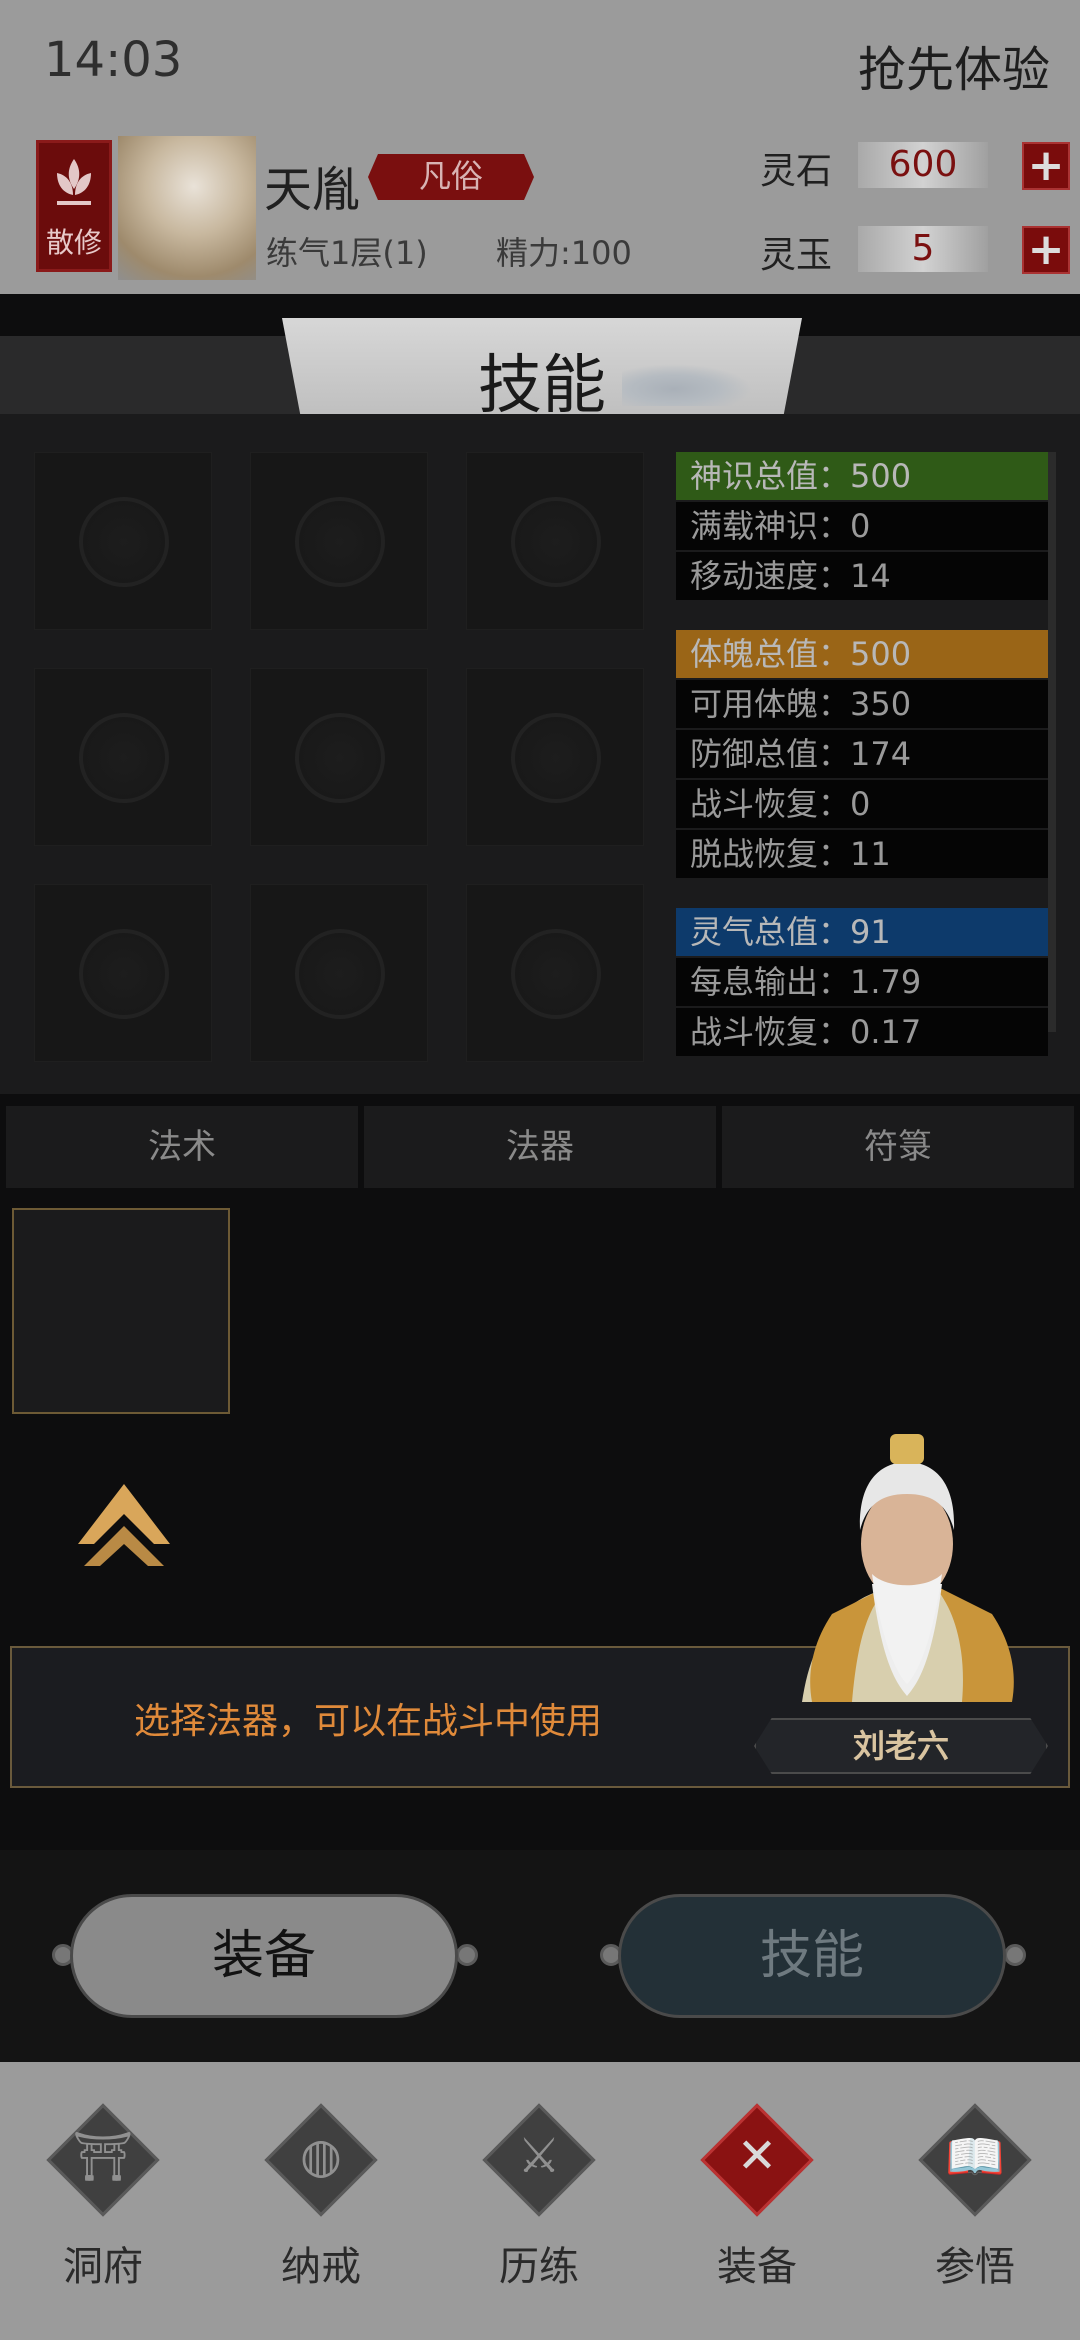  What do you see at coordinates (975, 2160) in the screenshot?
I see `open-book-icon: 📖` at bounding box center [975, 2160].